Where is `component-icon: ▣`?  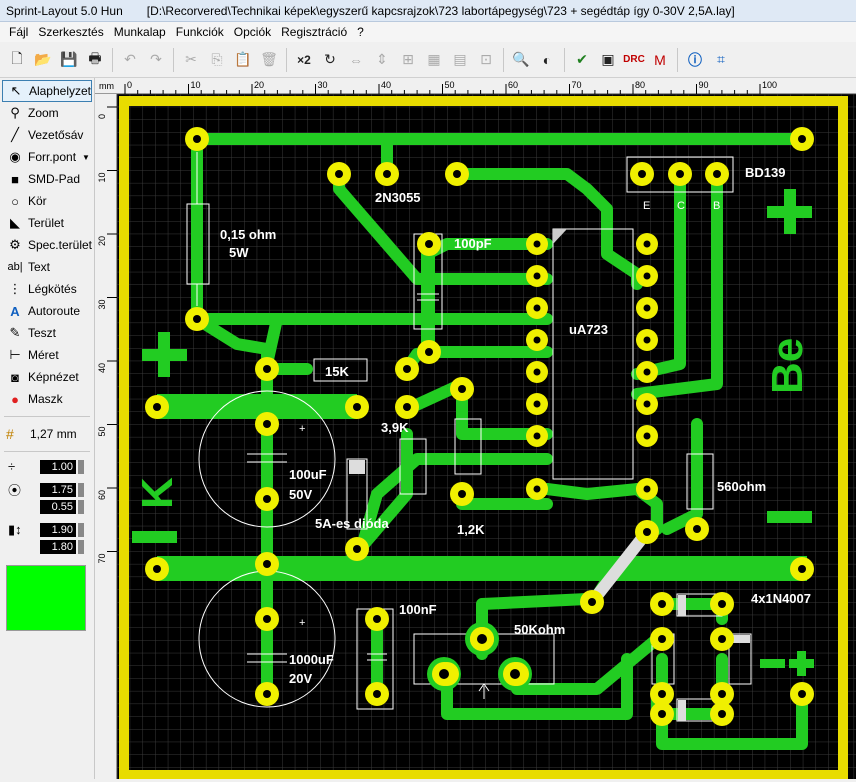
component-icon: ▣ is located at coordinates (608, 60).